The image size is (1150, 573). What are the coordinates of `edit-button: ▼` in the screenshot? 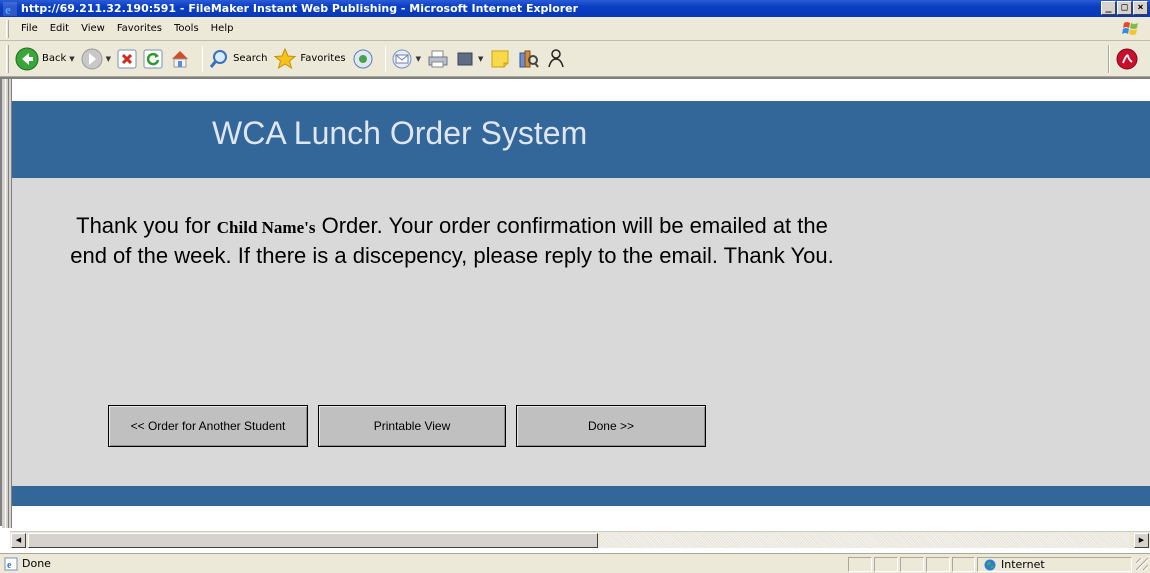 It's located at (469, 59).